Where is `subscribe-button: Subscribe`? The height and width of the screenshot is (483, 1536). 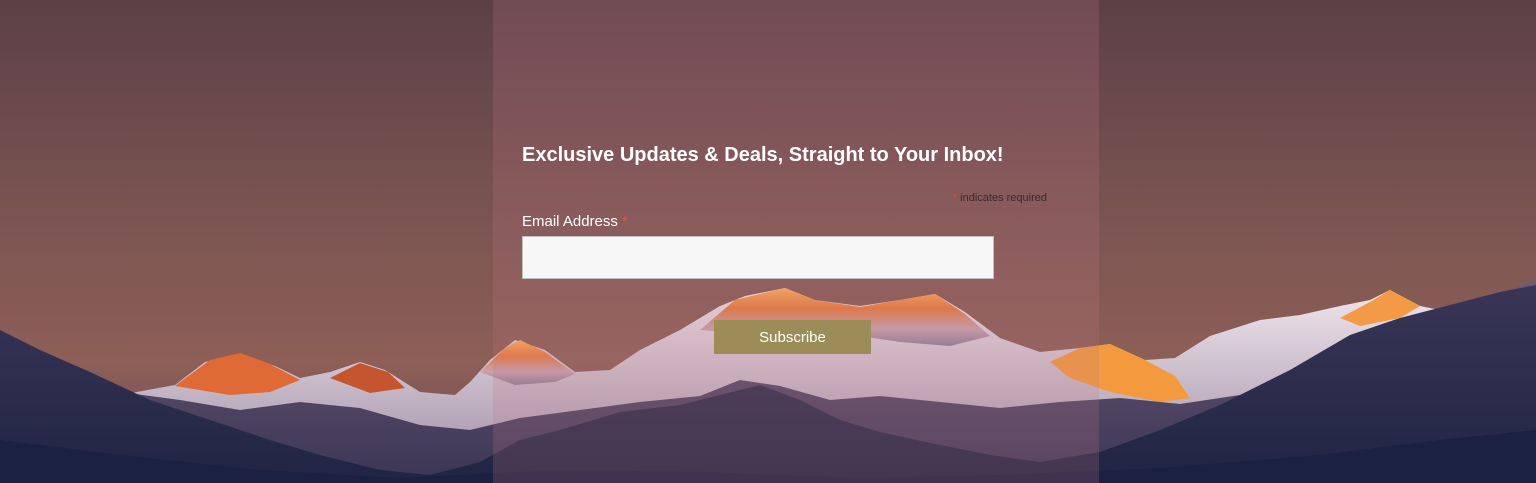
subscribe-button: Subscribe is located at coordinates (792, 337).